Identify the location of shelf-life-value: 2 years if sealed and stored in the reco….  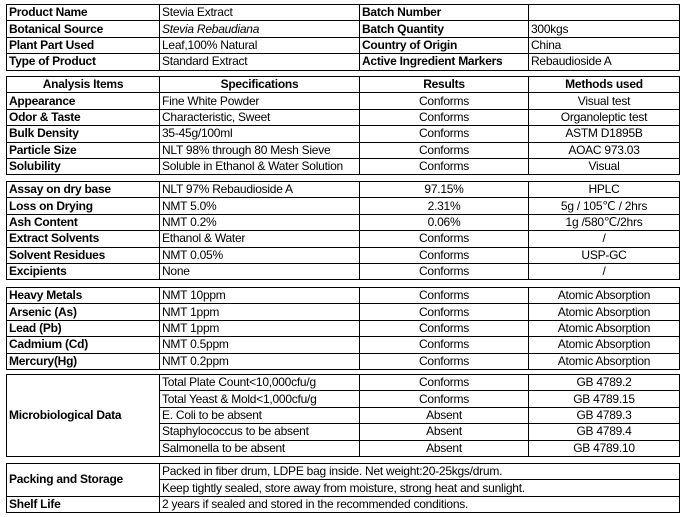
(419, 504).